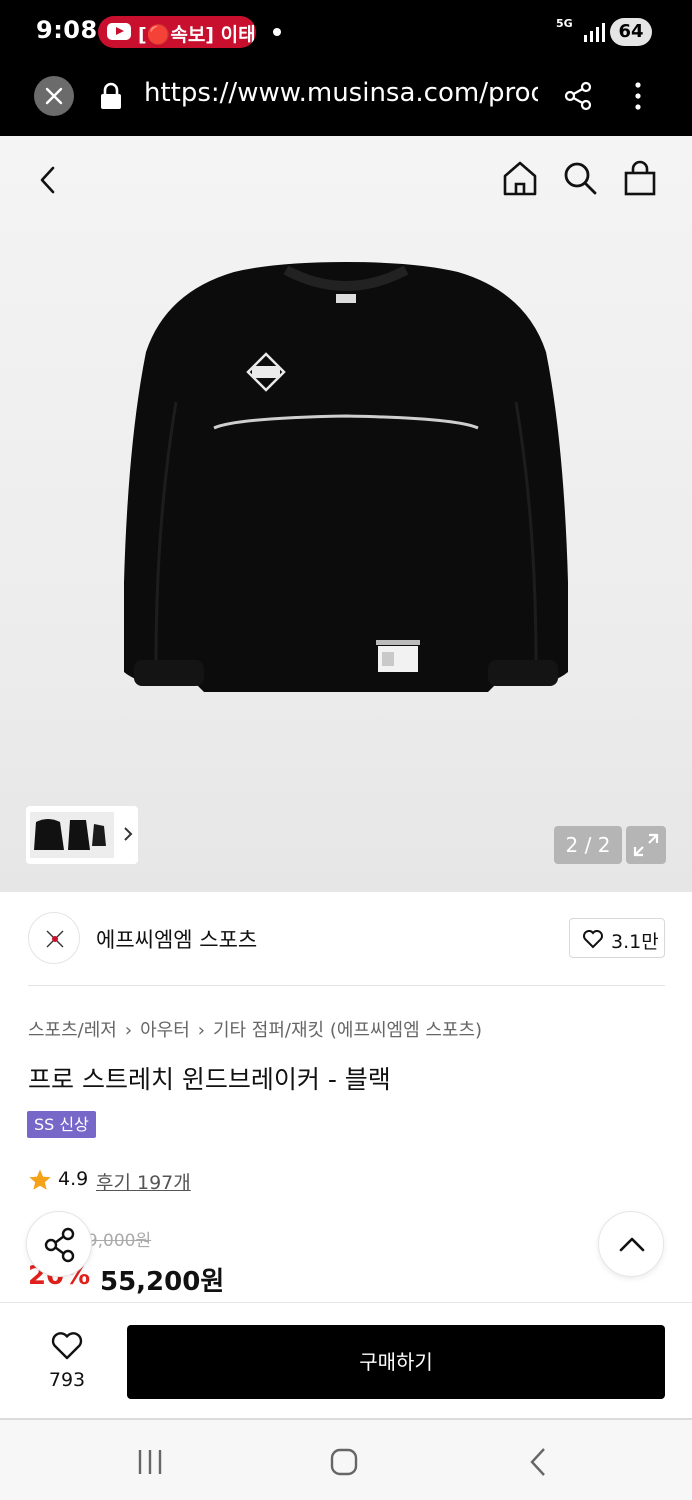  What do you see at coordinates (344, 1462) in the screenshot?
I see `home-button-icon` at bounding box center [344, 1462].